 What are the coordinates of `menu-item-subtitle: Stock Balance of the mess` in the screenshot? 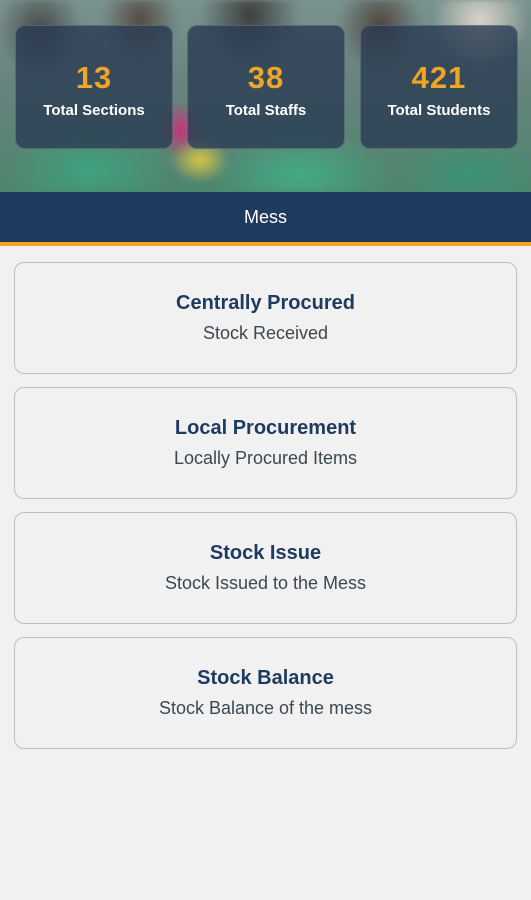 It's located at (265, 708).